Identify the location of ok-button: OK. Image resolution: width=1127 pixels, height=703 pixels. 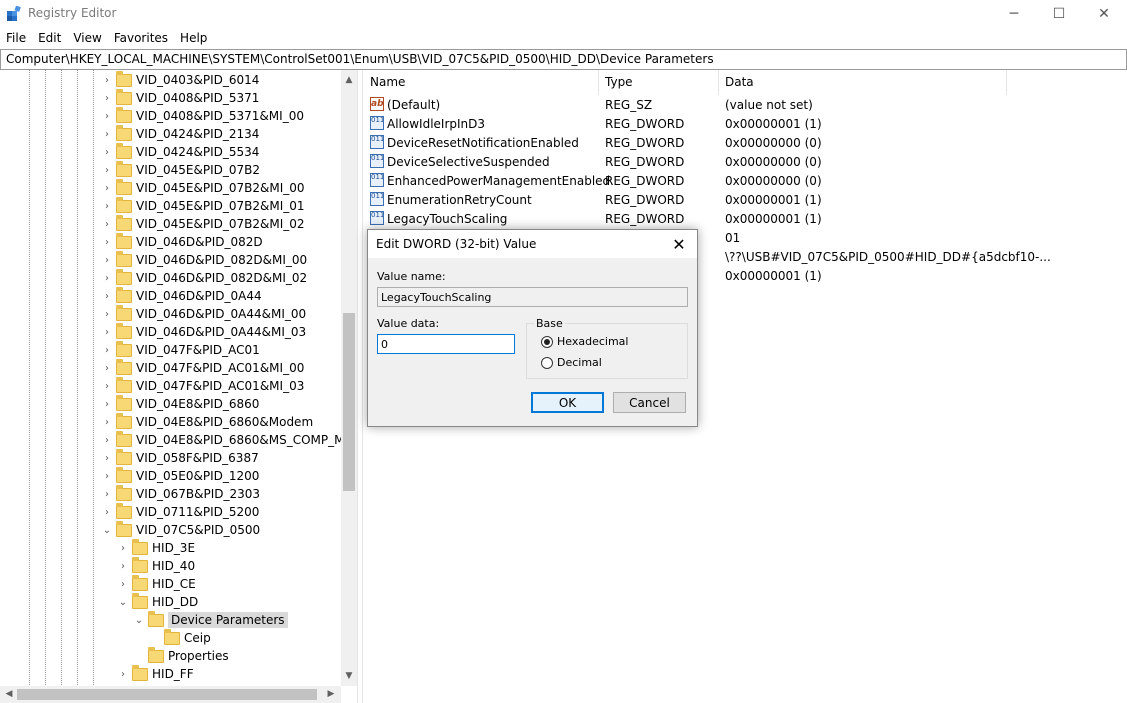
(567, 402).